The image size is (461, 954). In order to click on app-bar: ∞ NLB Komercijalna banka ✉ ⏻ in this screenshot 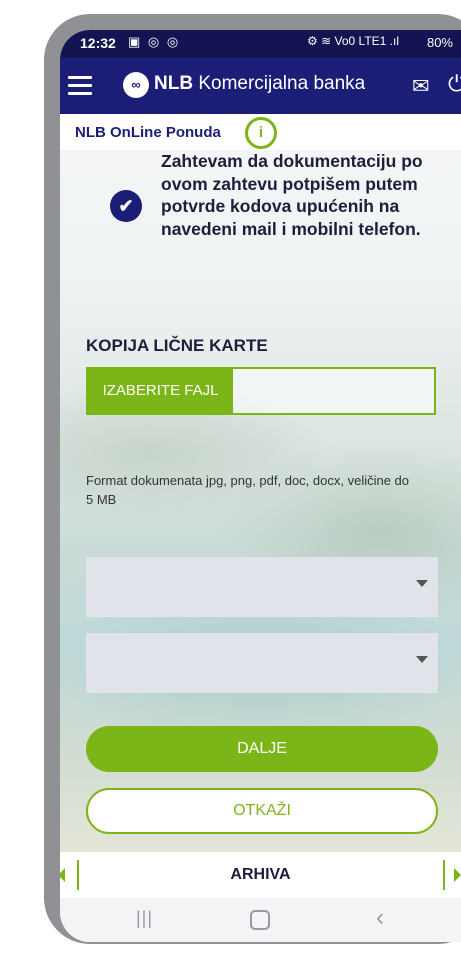, I will do `click(260, 86)`.